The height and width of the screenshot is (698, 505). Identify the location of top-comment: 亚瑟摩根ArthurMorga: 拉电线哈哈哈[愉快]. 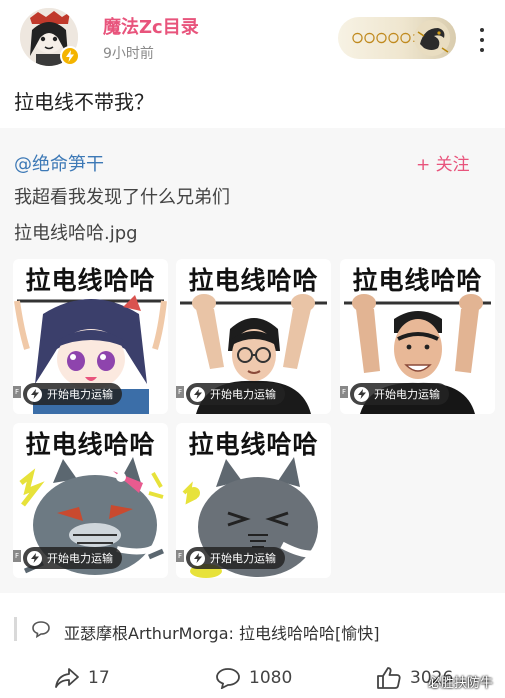
(221, 632).